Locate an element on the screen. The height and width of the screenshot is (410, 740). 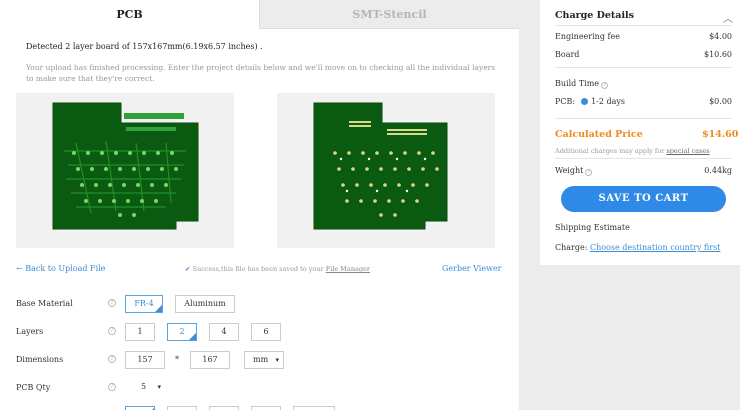
arrow-left-icon: ← is located at coordinates (21, 268).